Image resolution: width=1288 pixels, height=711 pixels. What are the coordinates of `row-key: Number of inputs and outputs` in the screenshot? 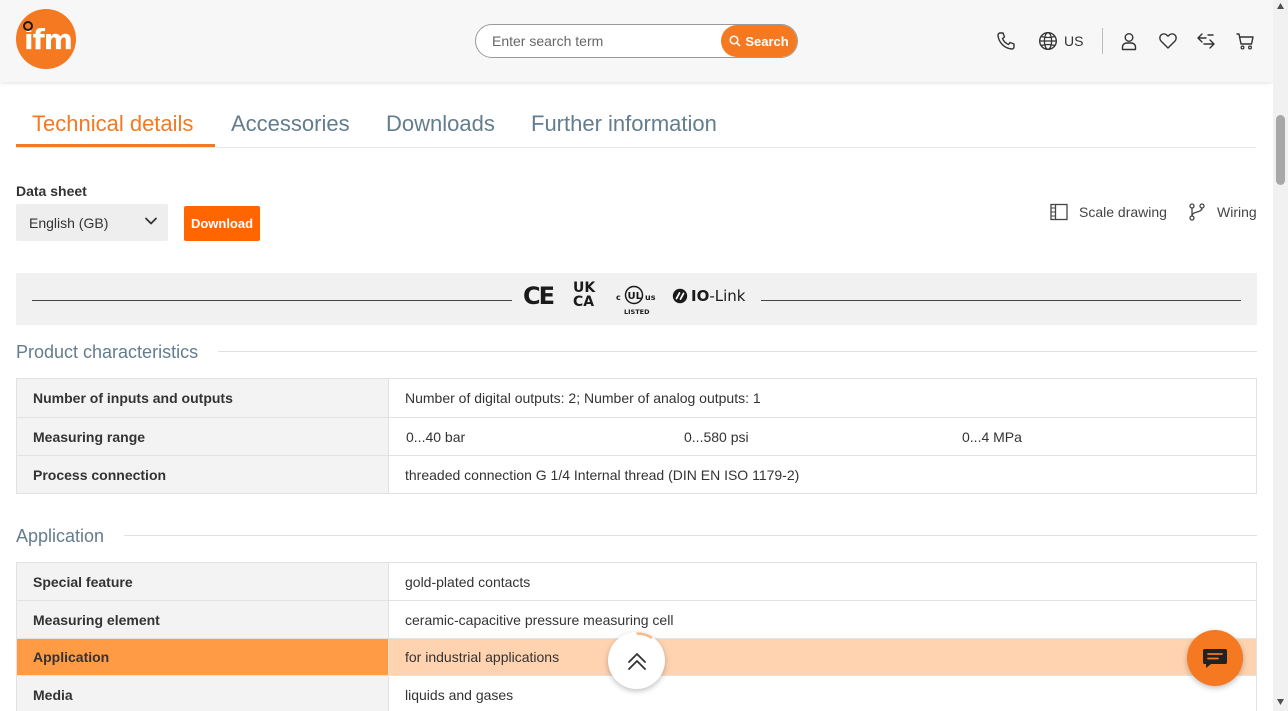 It's located at (203, 398).